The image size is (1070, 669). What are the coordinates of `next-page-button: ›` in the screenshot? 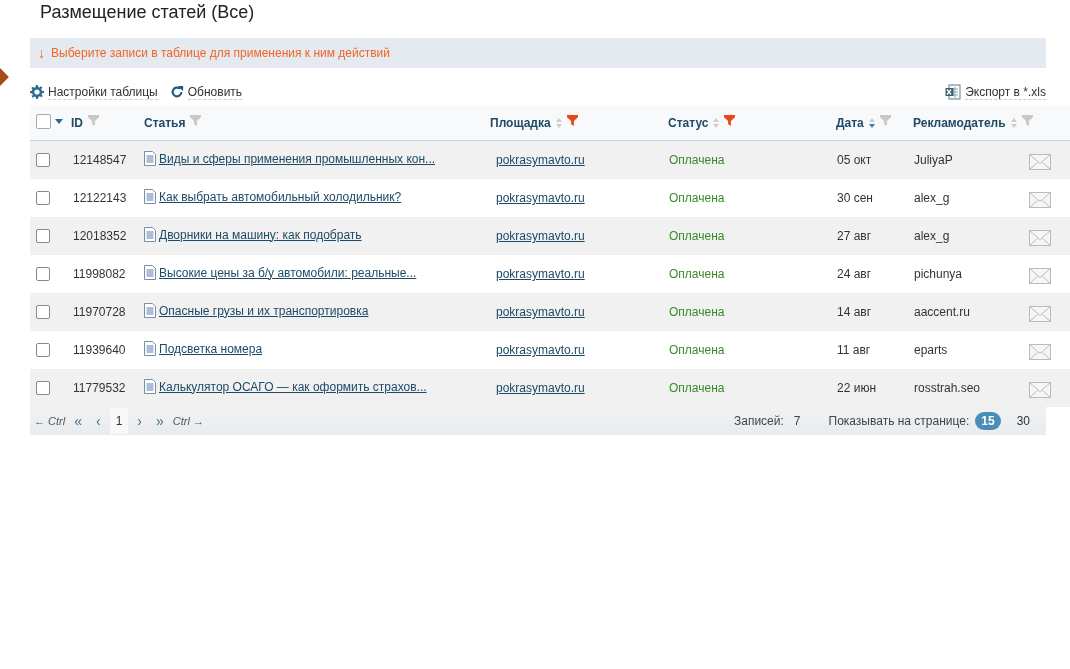 It's located at (139, 421).